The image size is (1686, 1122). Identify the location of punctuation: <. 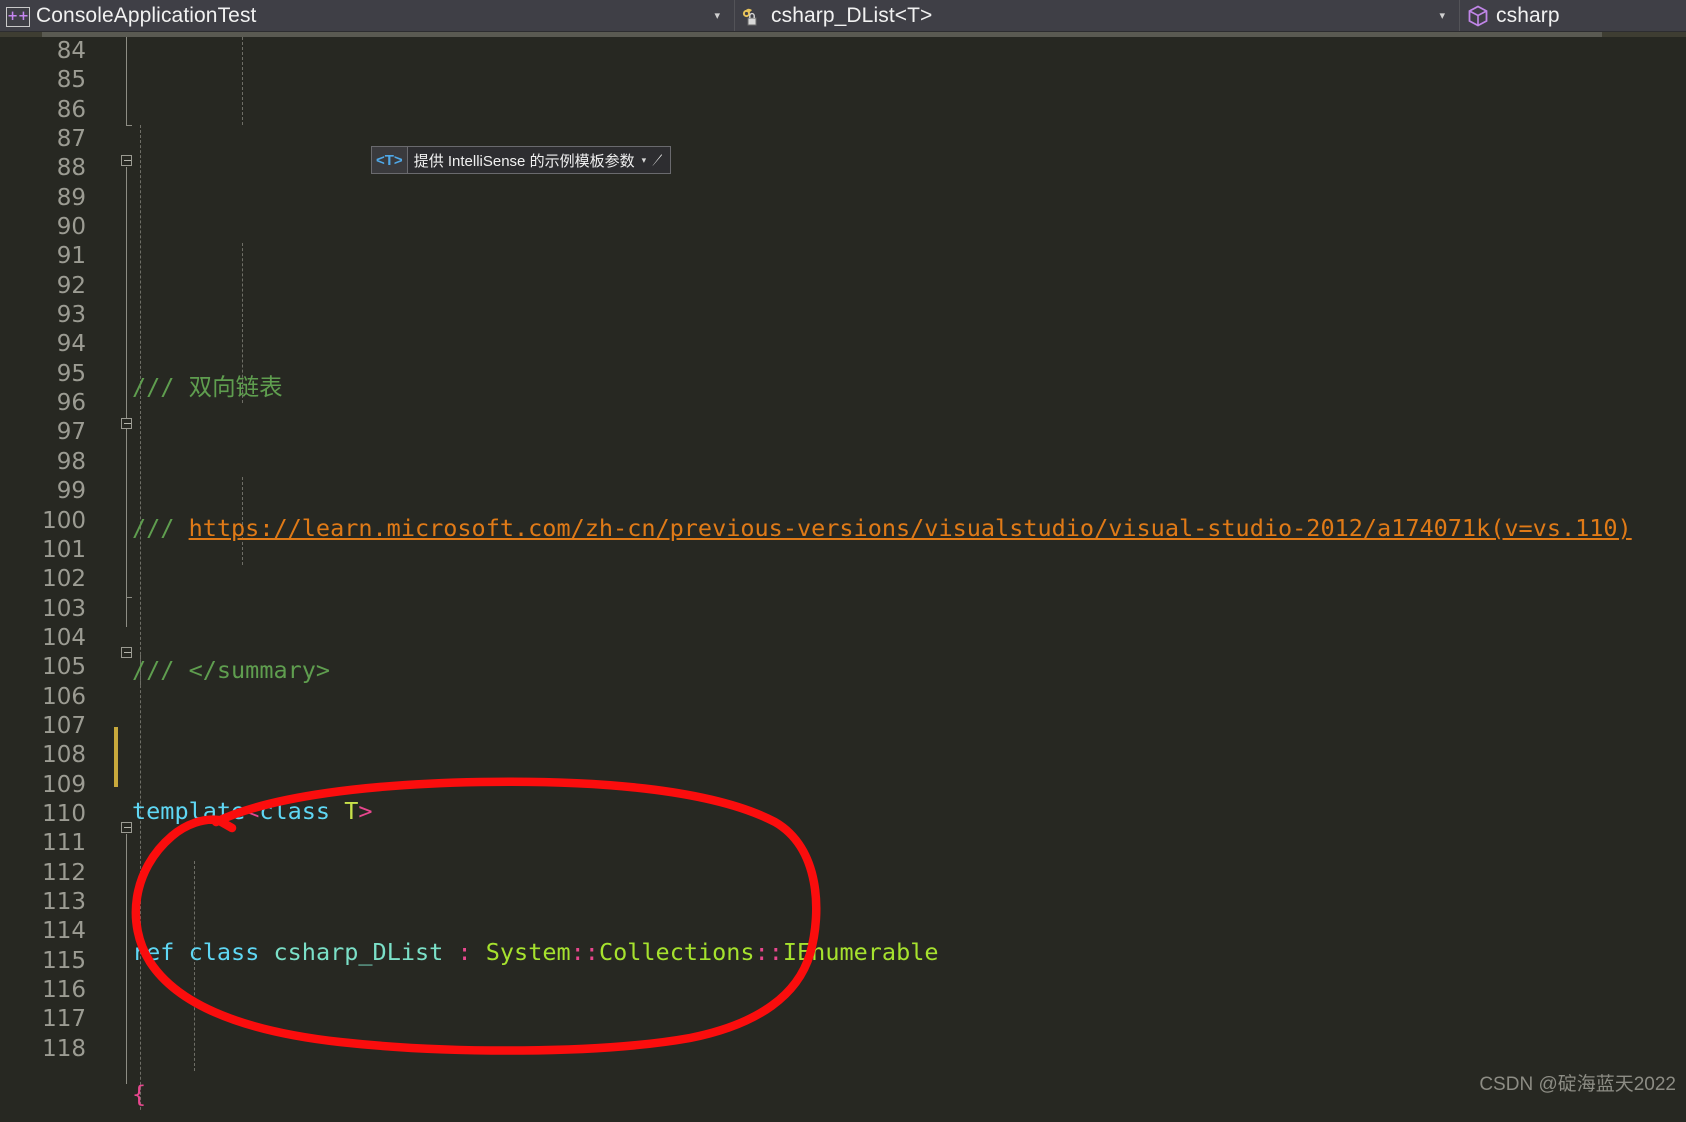
(252, 811).